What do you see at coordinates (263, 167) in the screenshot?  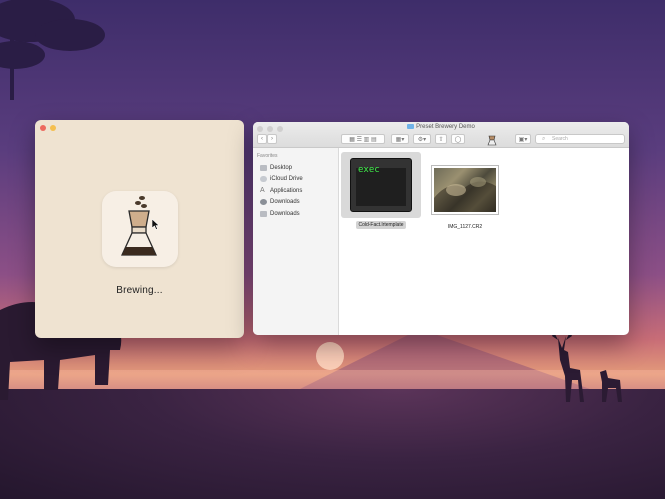 I see `desktop-icon` at bounding box center [263, 167].